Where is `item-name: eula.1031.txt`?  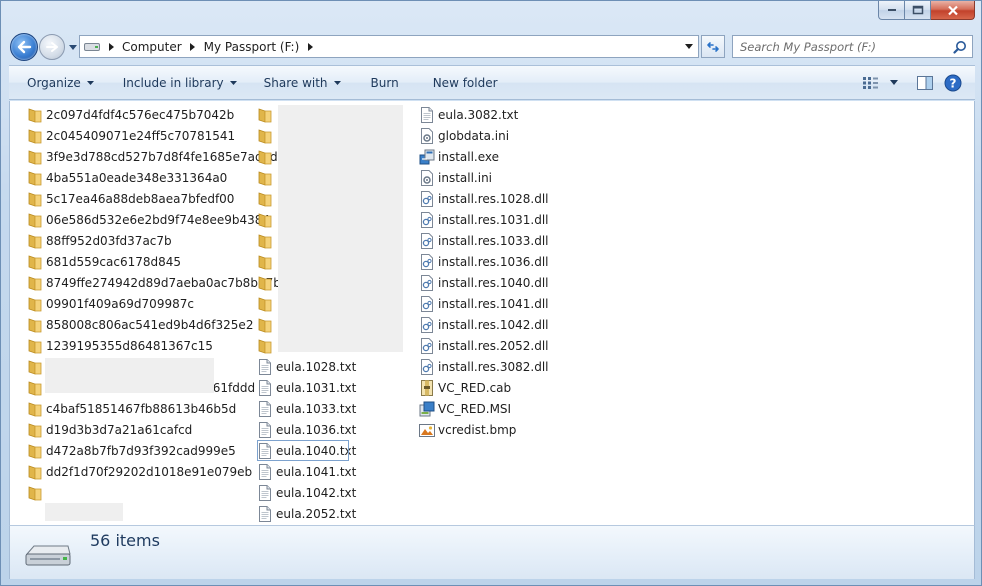 item-name: eula.1031.txt is located at coordinates (316, 387).